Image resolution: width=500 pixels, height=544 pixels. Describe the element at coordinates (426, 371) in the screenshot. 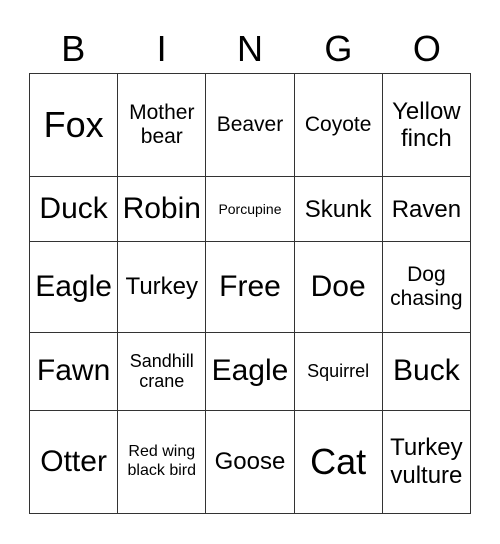

I see `bingo-cell: Buck` at that location.